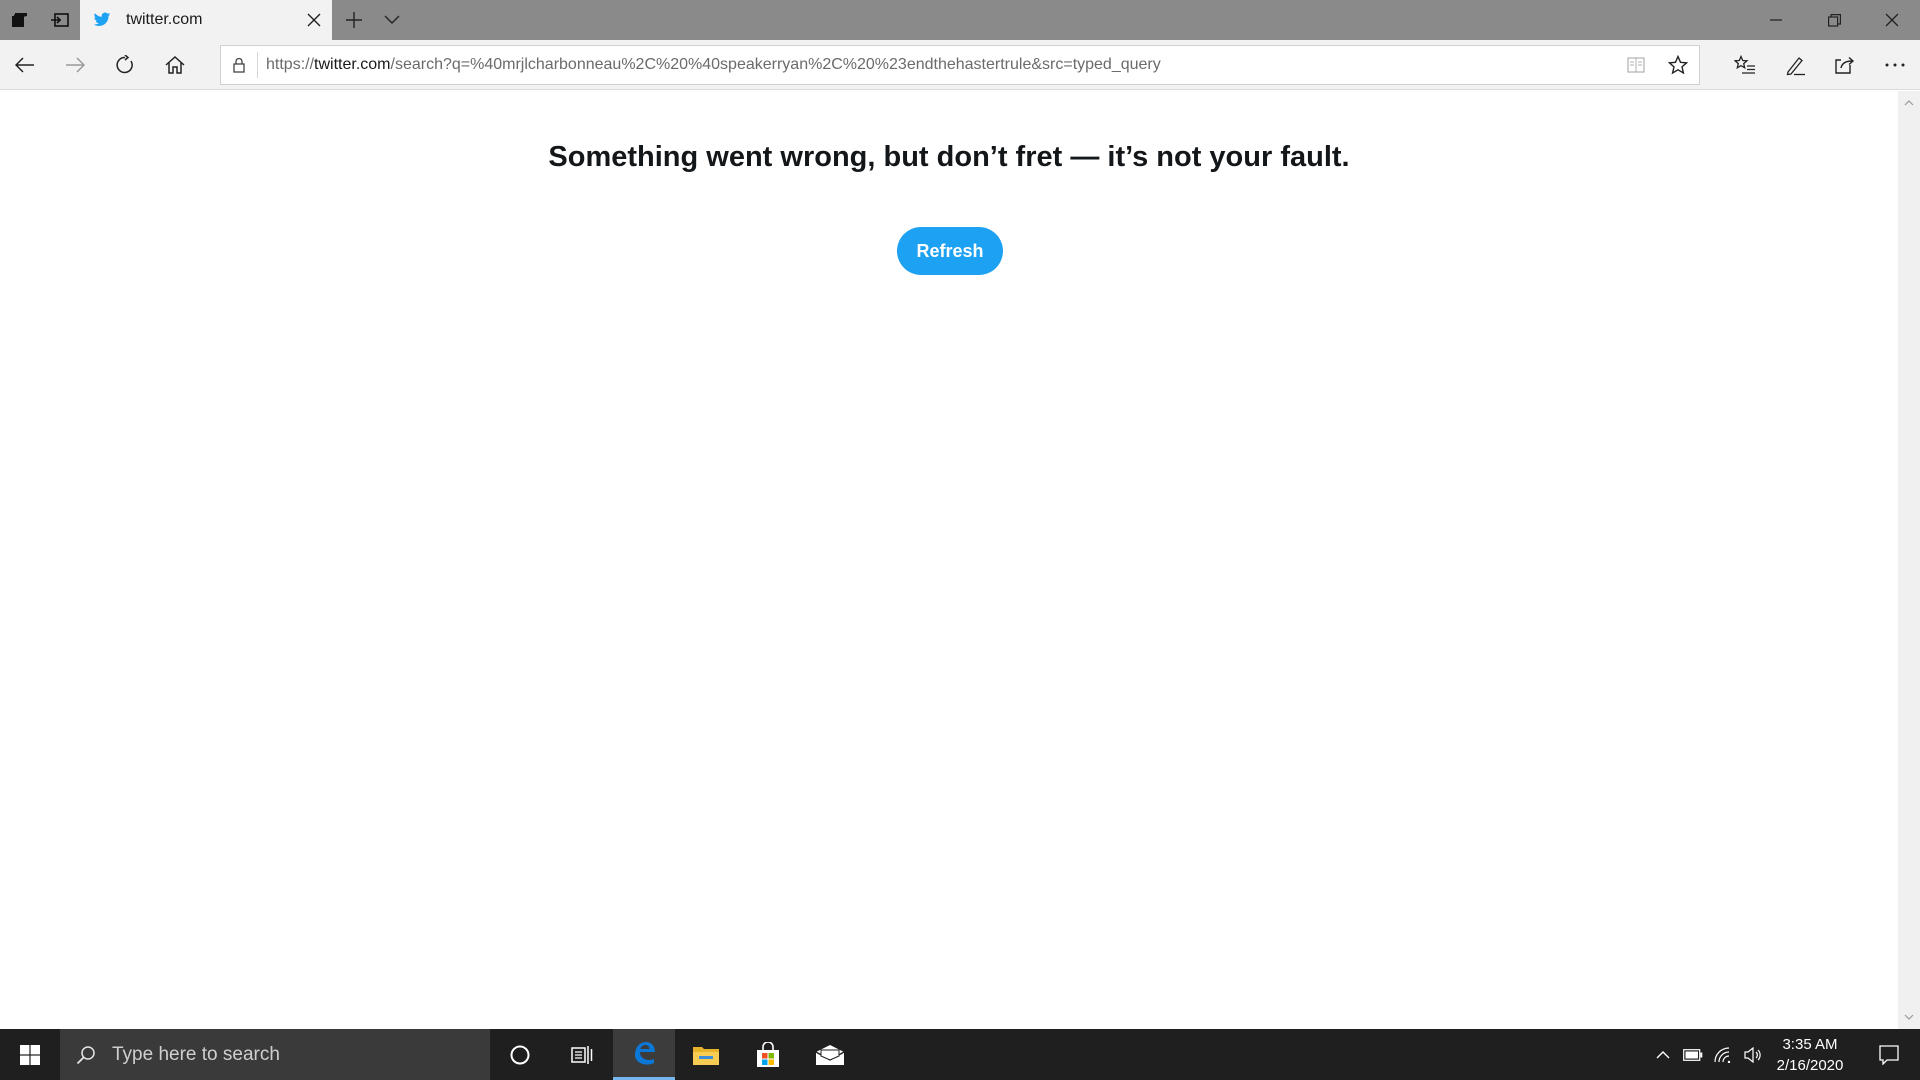 This screenshot has height=1080, width=1920. Describe the element at coordinates (1889, 1054) in the screenshot. I see `action-center-icon` at that location.